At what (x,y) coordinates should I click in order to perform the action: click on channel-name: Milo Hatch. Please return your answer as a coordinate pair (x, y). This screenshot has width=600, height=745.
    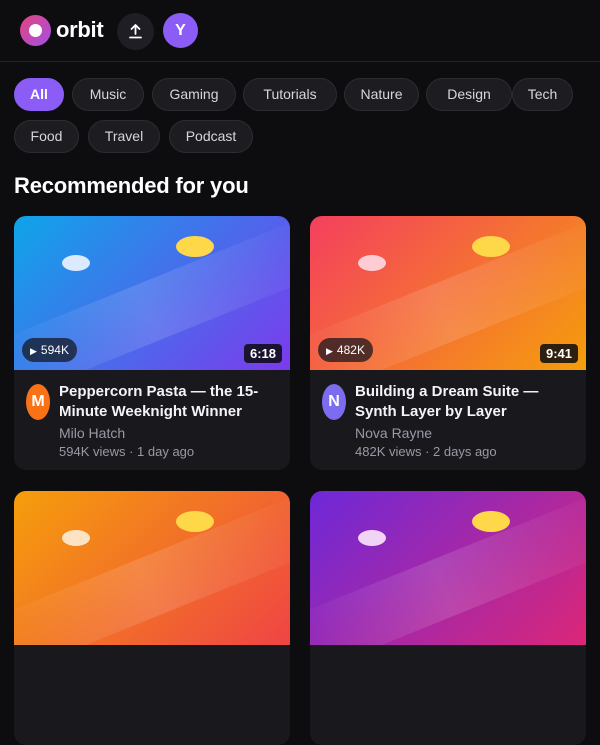
    Looking at the image, I should click on (92, 433).